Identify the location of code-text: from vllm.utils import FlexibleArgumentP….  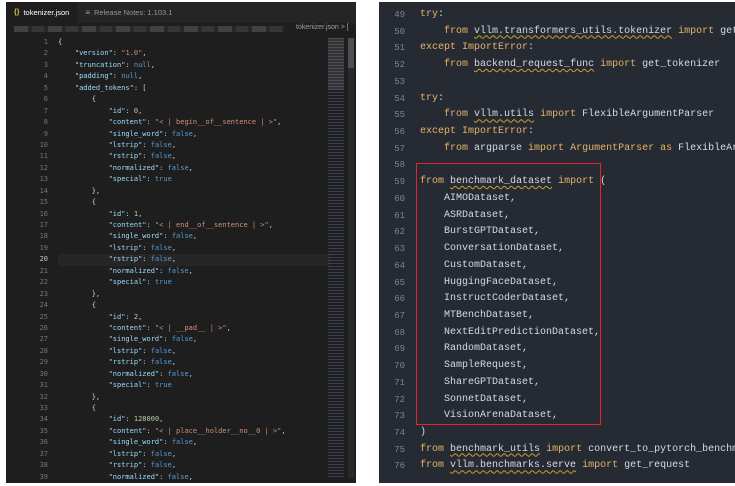
(567, 115).